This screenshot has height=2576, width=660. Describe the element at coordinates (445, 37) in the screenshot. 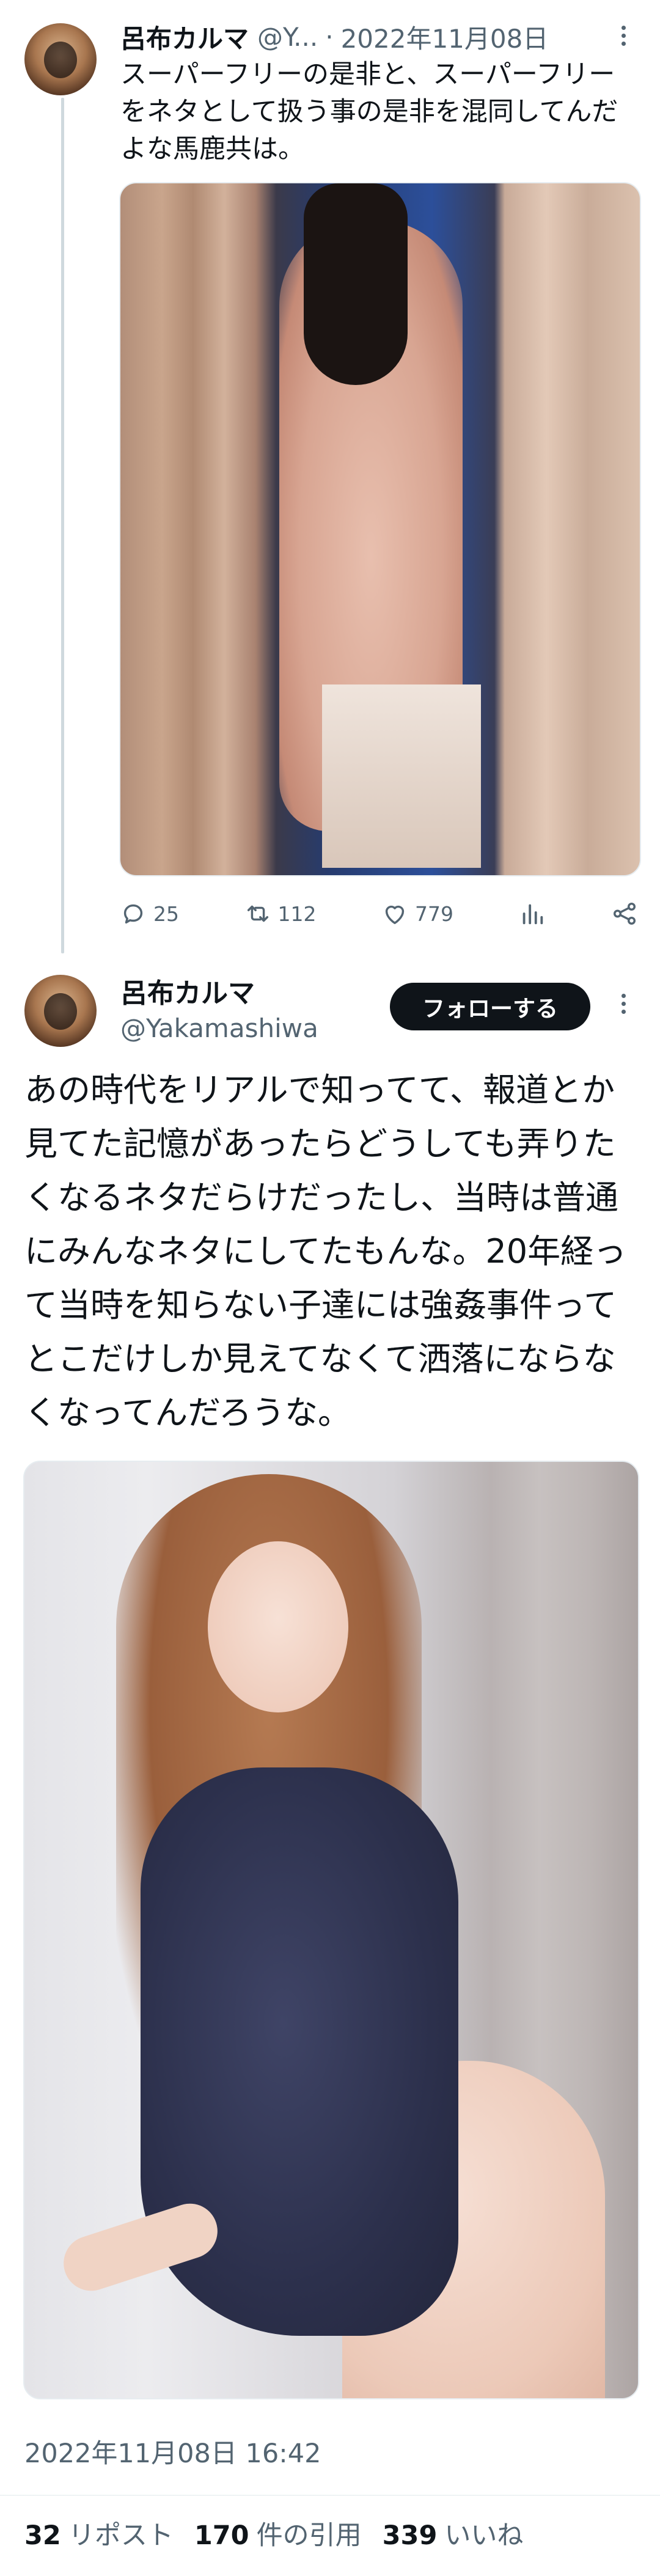

I see `tweet-date: 2022年11月08日` at that location.